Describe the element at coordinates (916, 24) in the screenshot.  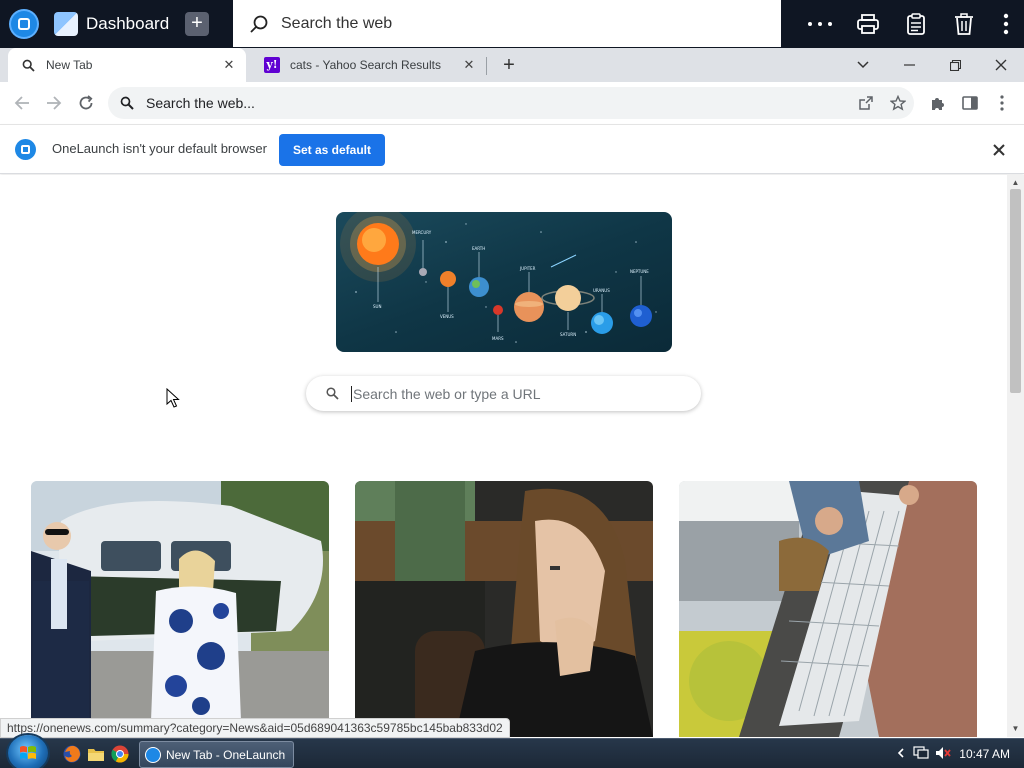
I see `clipboard-icon` at that location.